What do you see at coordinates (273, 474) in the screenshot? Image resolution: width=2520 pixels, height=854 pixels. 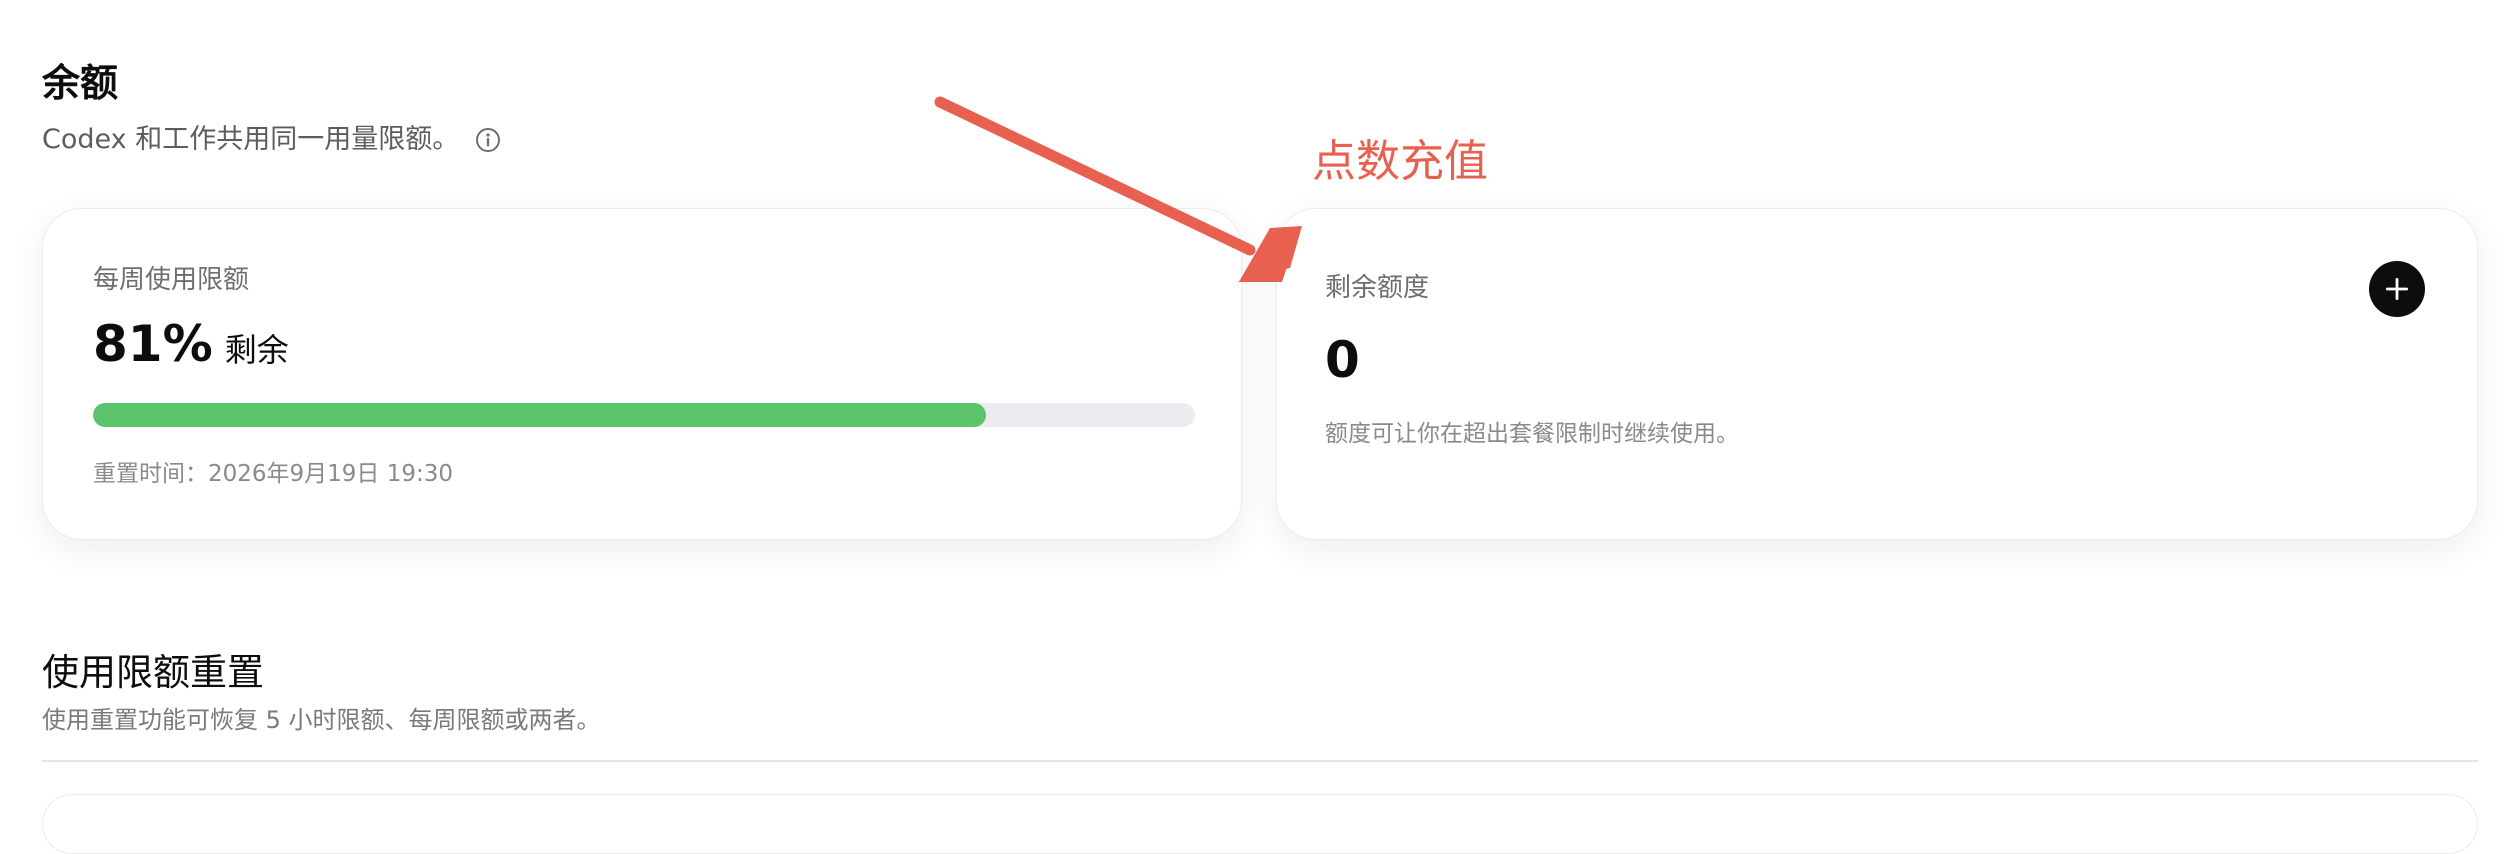 I see `weekly-reset-time: 重置时间：2026年9月19日 19:30` at bounding box center [273, 474].